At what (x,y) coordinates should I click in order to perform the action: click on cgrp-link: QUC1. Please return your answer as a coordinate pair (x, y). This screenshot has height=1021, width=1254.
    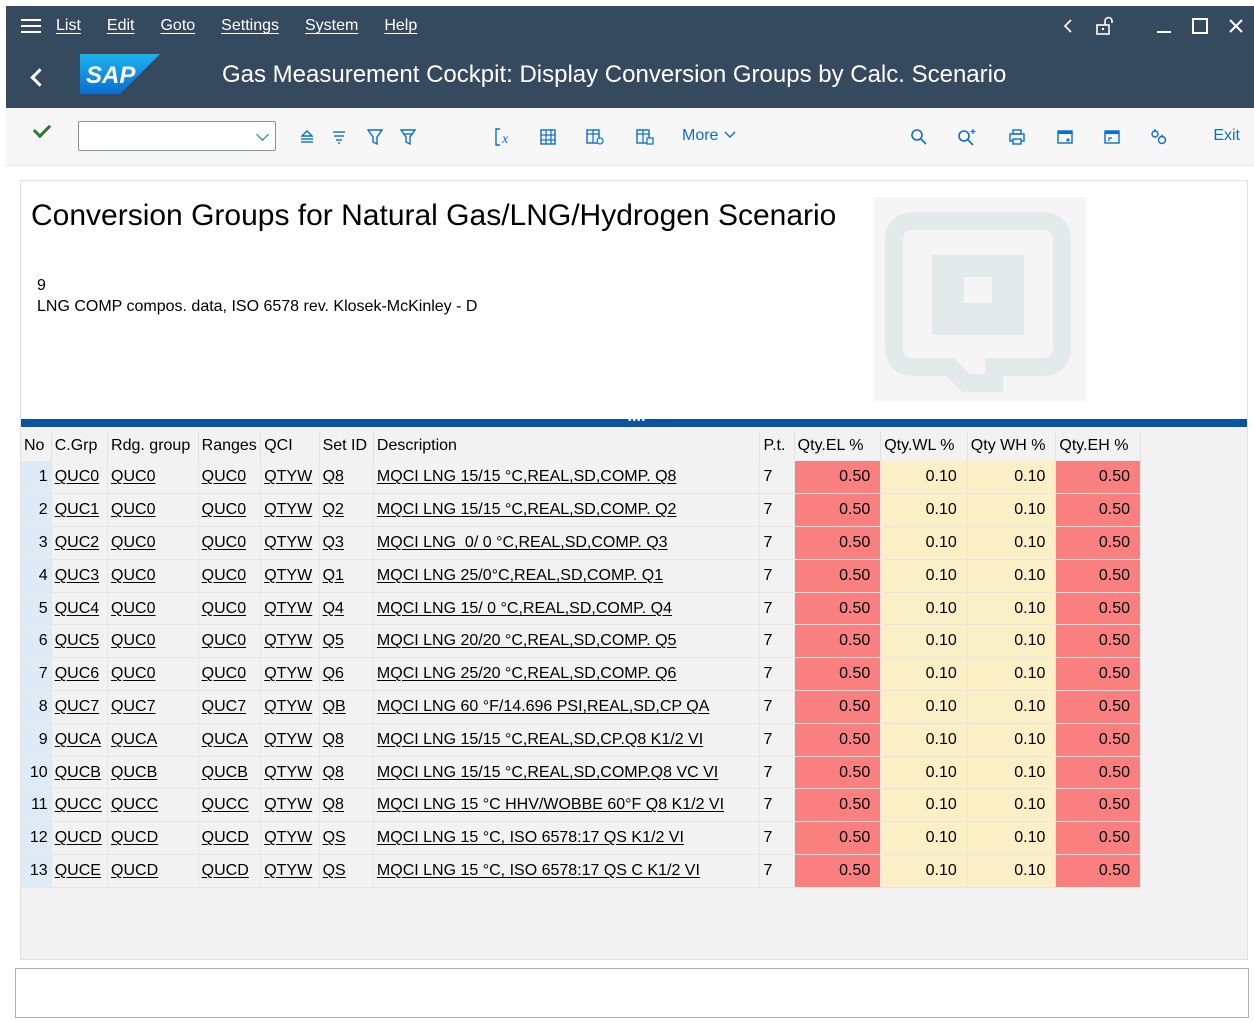
    Looking at the image, I should click on (77, 509).